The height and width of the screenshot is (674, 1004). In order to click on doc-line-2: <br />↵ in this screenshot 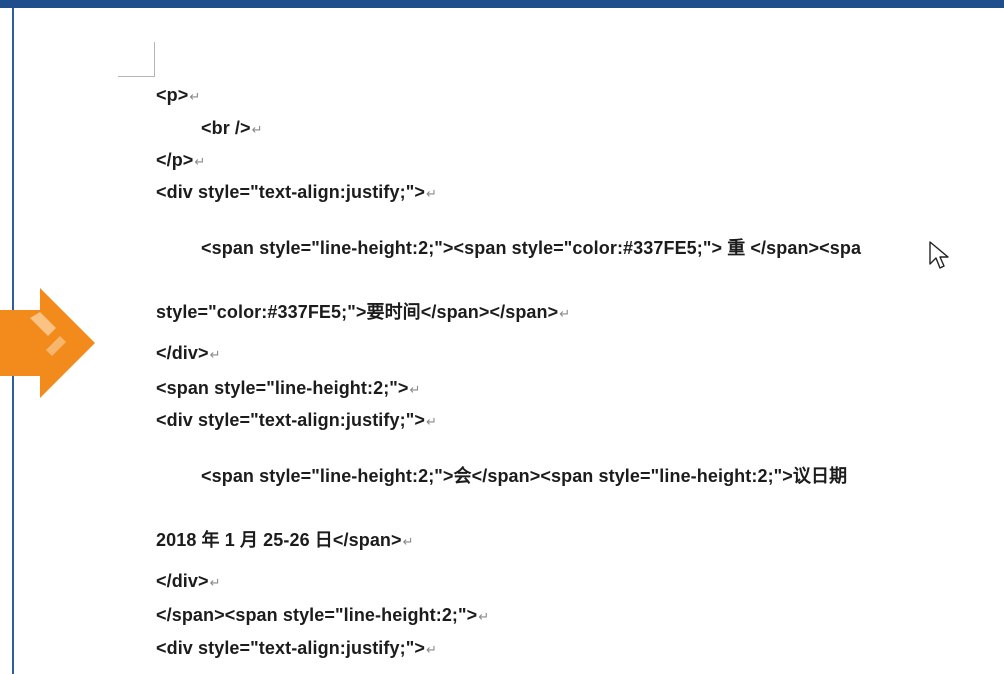, I will do `click(232, 128)`.